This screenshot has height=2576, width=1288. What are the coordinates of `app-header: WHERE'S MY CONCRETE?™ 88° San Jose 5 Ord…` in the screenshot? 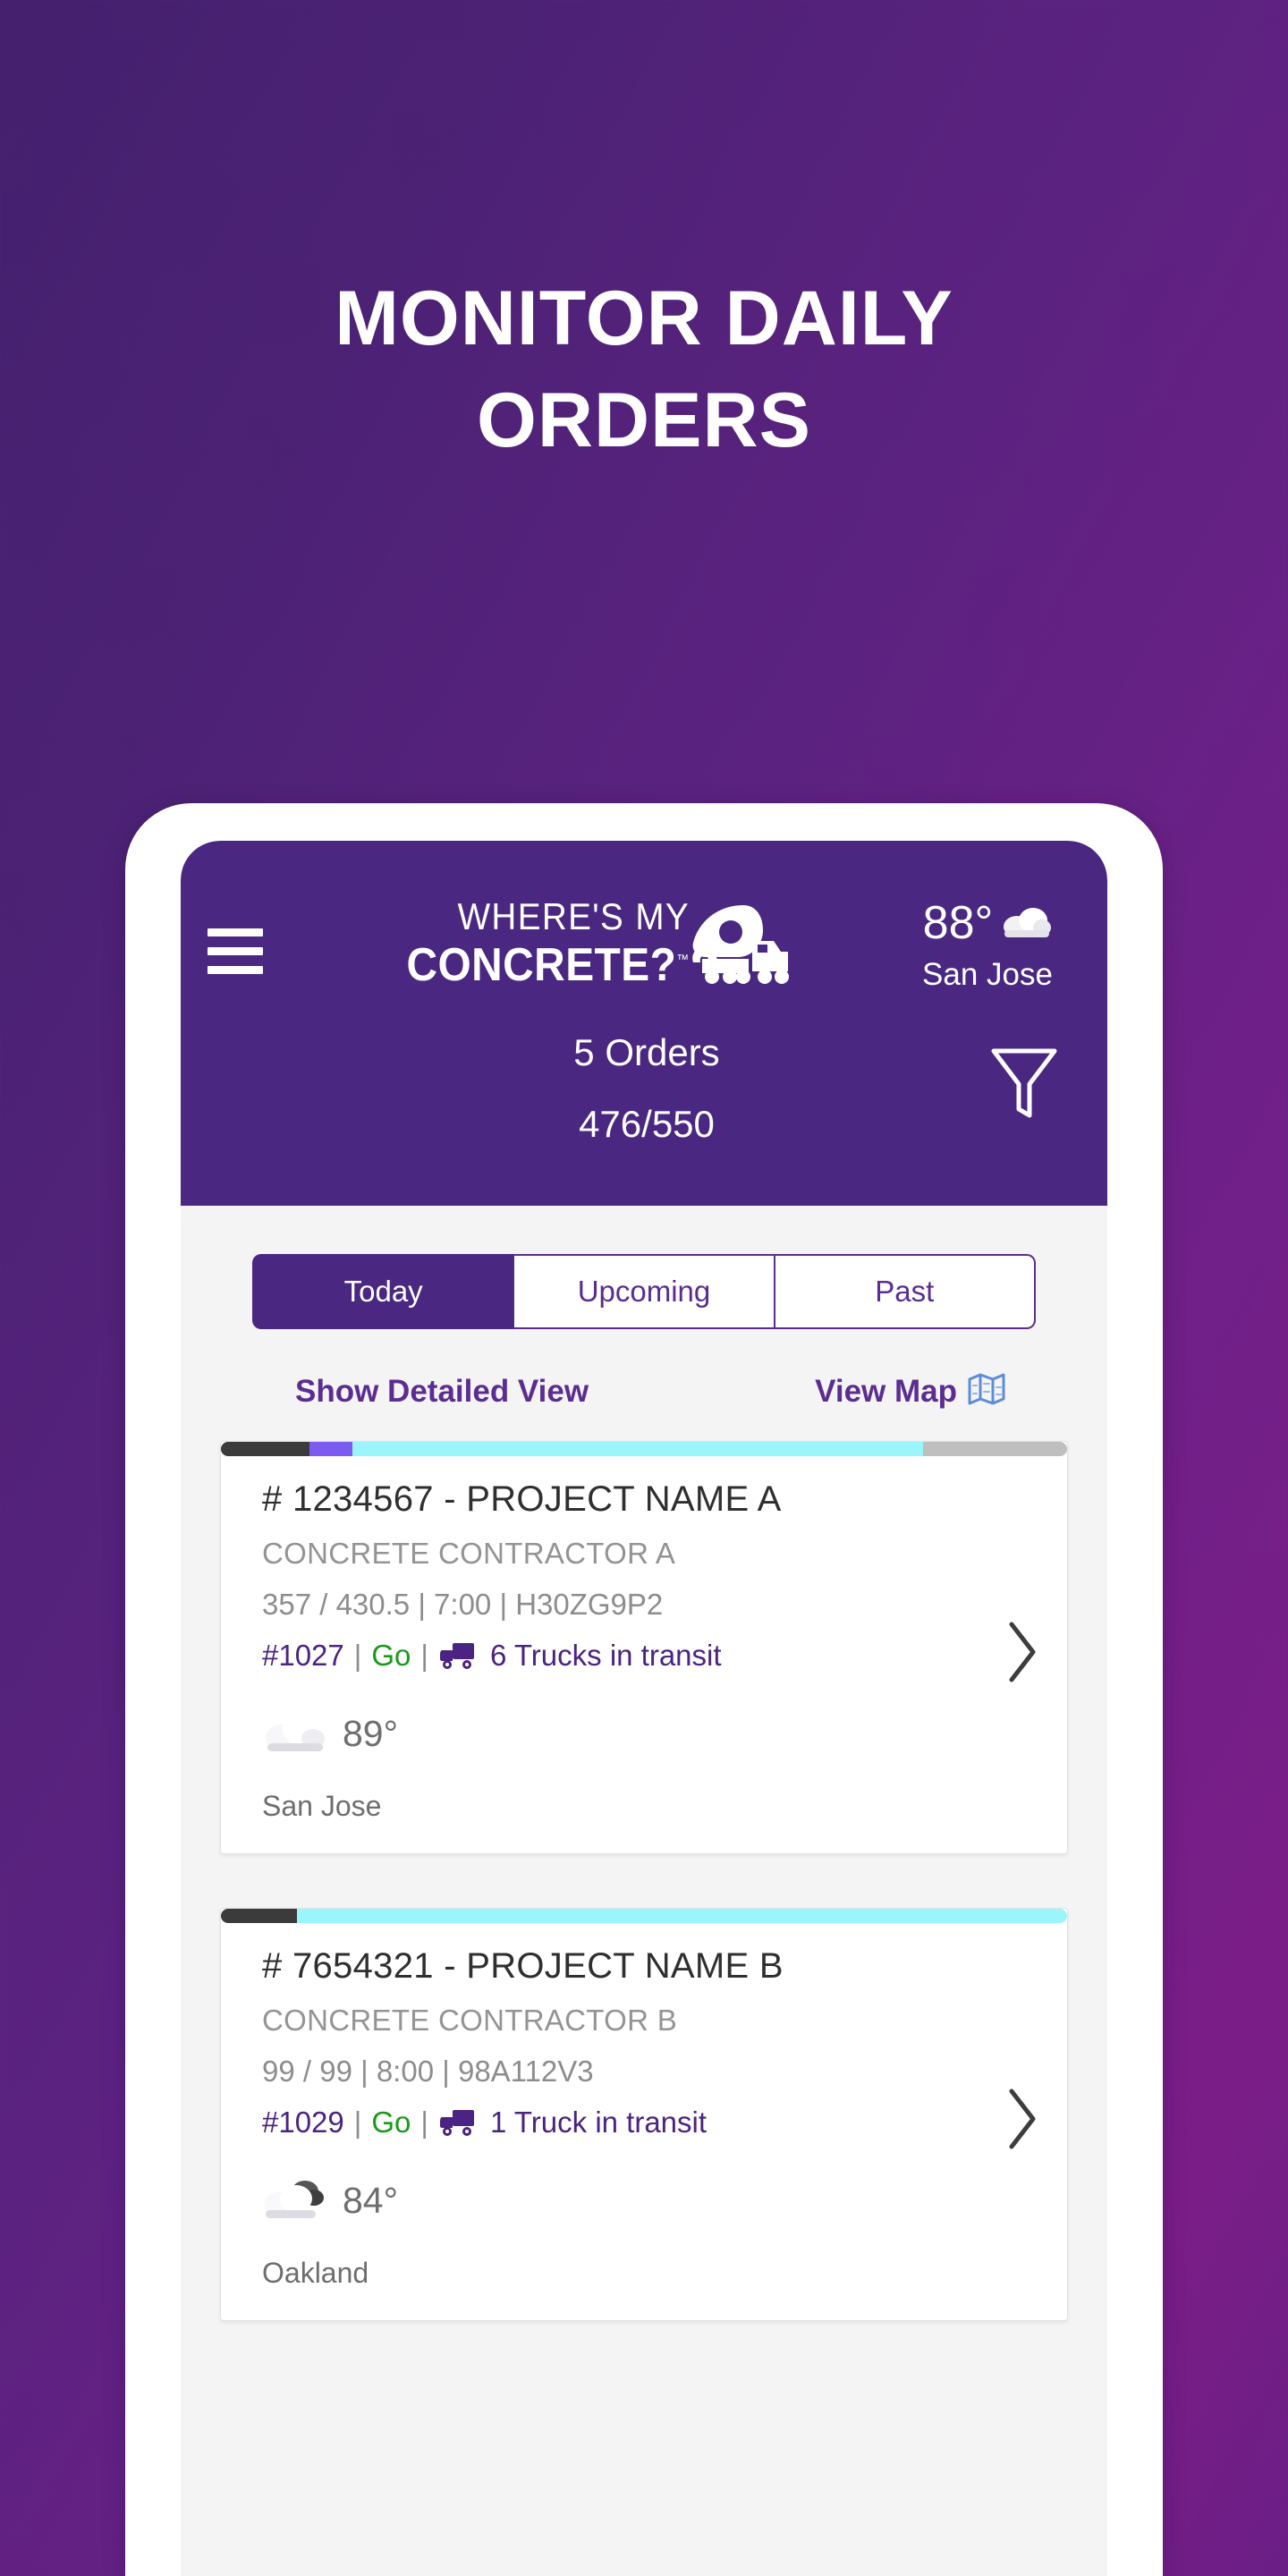 It's located at (644, 1023).